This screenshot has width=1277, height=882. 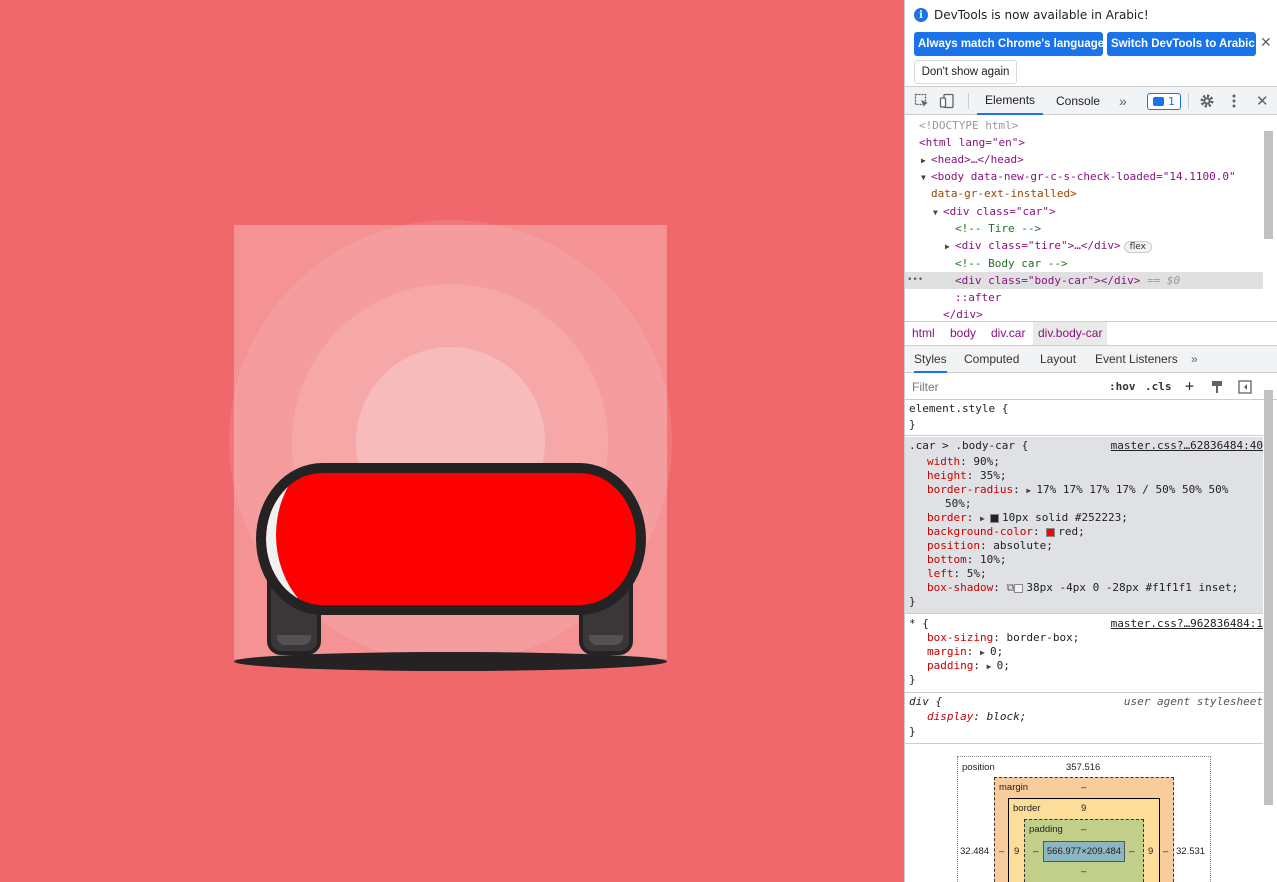 What do you see at coordinates (451, 539) in the screenshot?
I see `car-body` at bounding box center [451, 539].